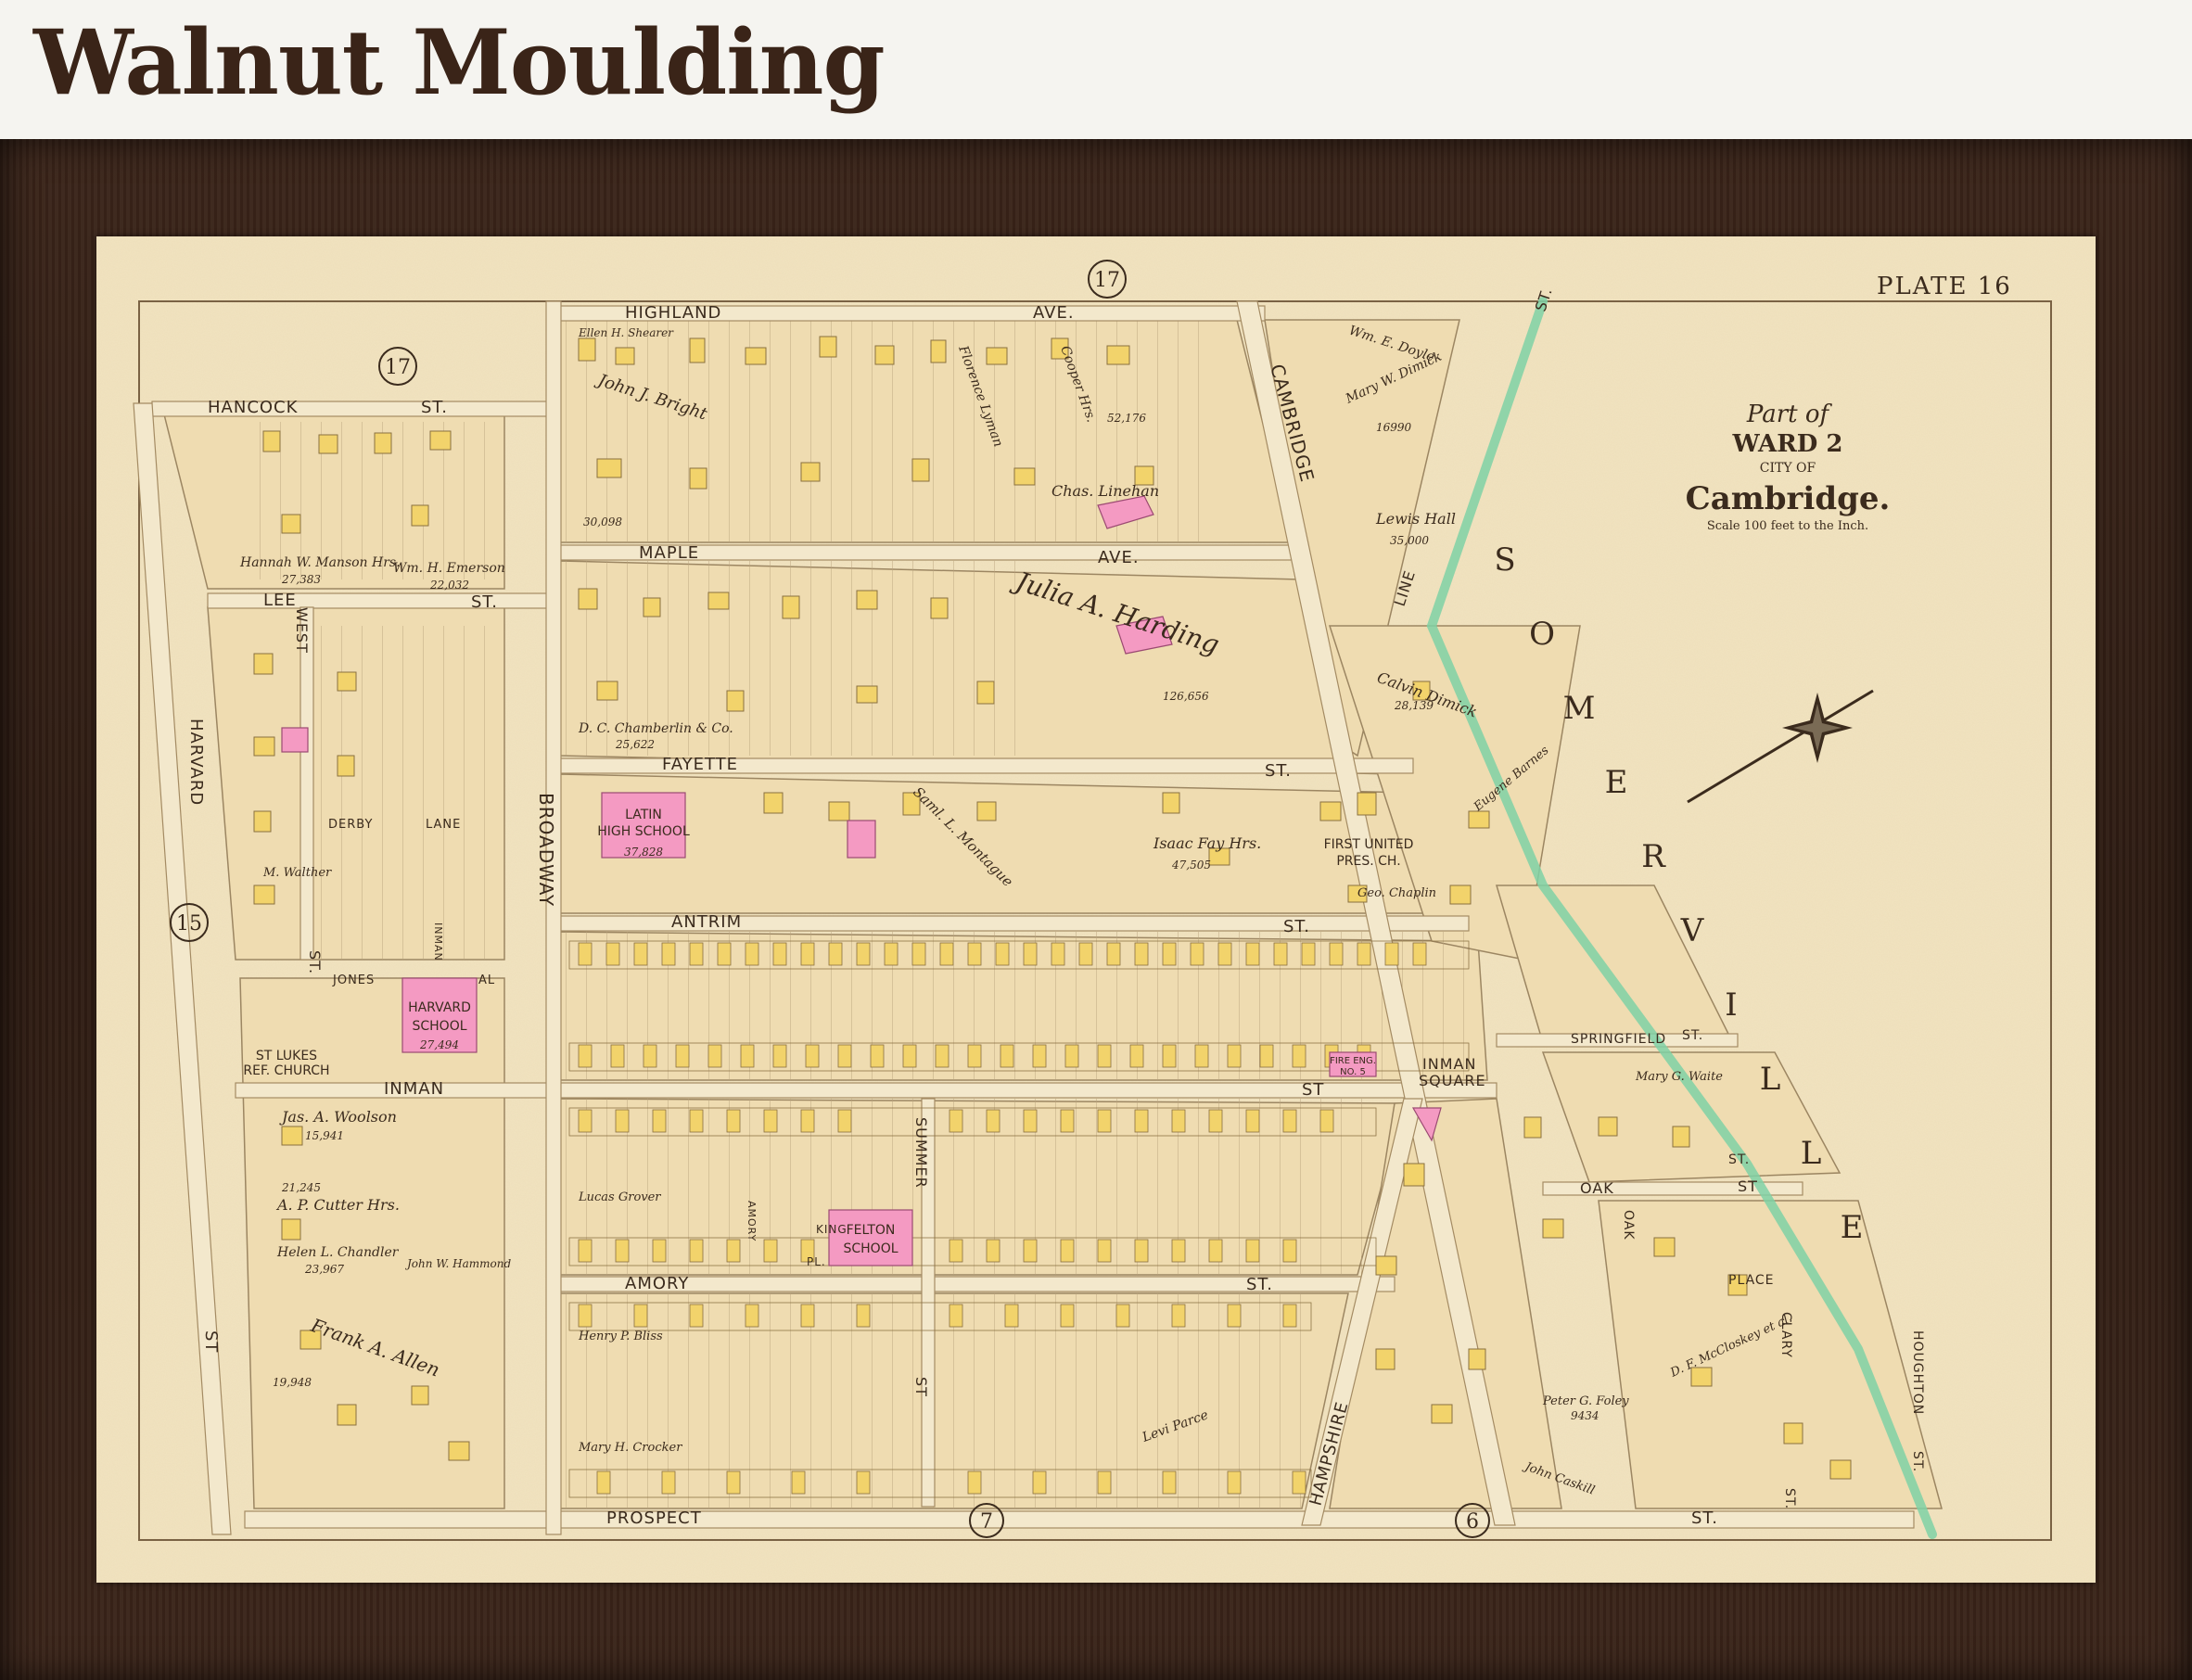 Image resolution: width=2192 pixels, height=1680 pixels. What do you see at coordinates (1628, 1225) in the screenshot?
I see `label-oak-vertical: OAK` at bounding box center [1628, 1225].